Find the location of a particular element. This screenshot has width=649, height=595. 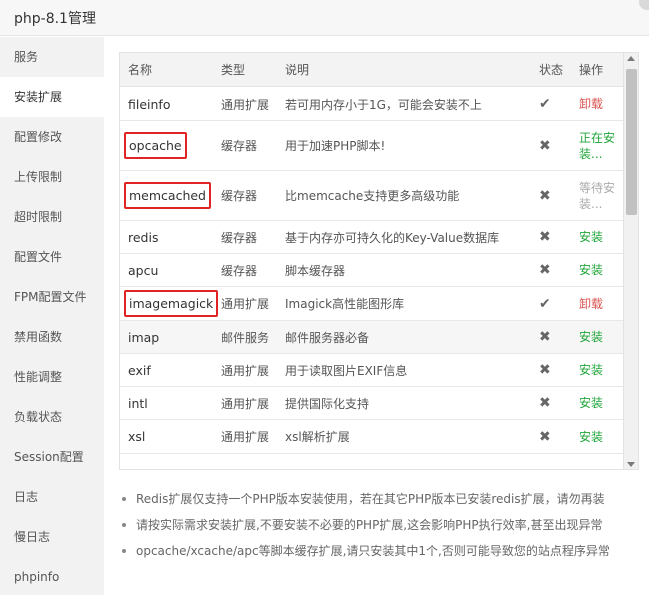

sidebar-item: 上传限制 is located at coordinates (52, 177).